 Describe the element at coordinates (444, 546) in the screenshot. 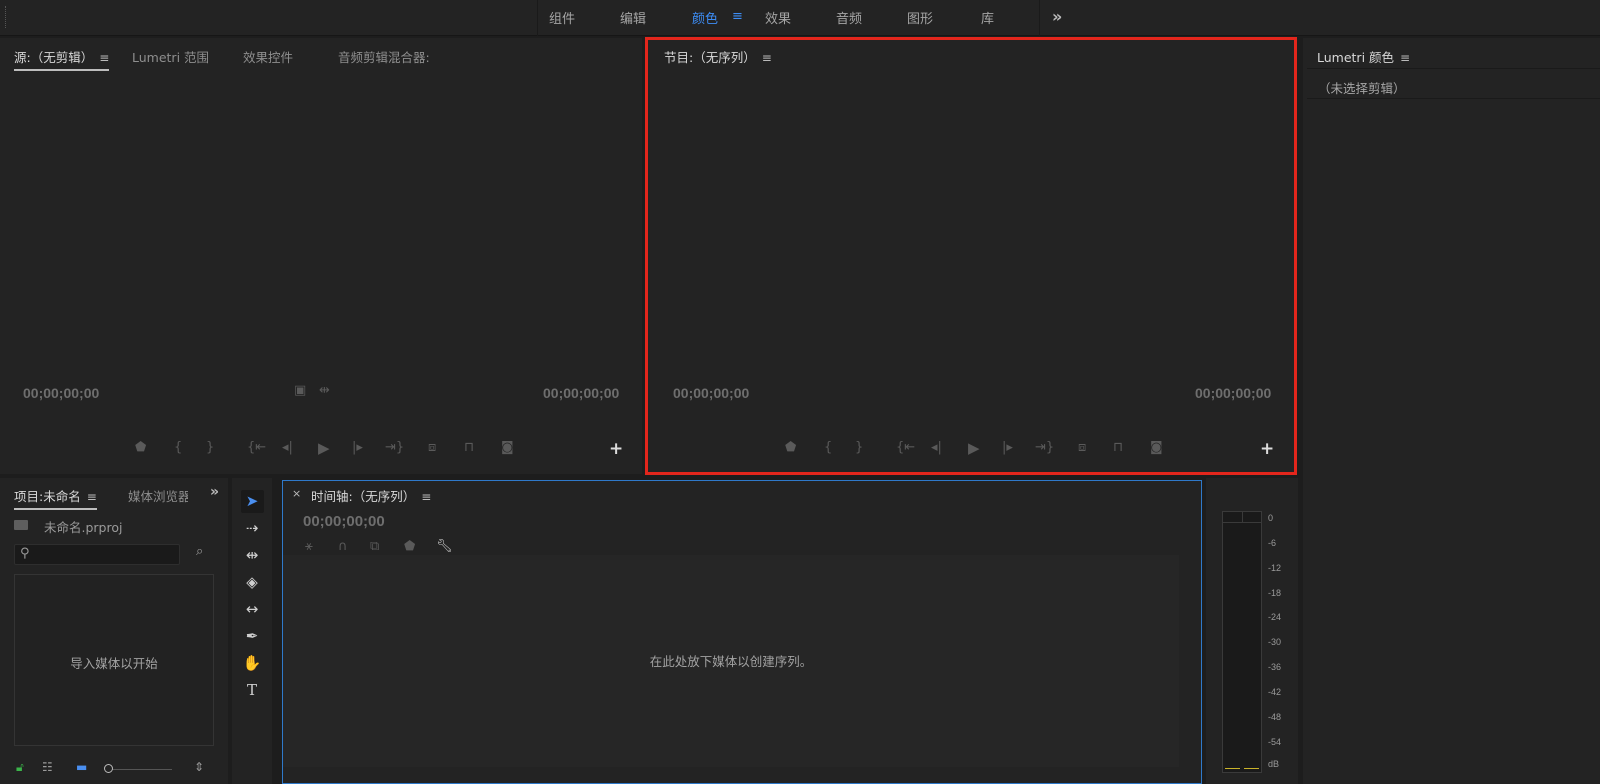

I see `wrench-icon: 🔧︎` at that location.